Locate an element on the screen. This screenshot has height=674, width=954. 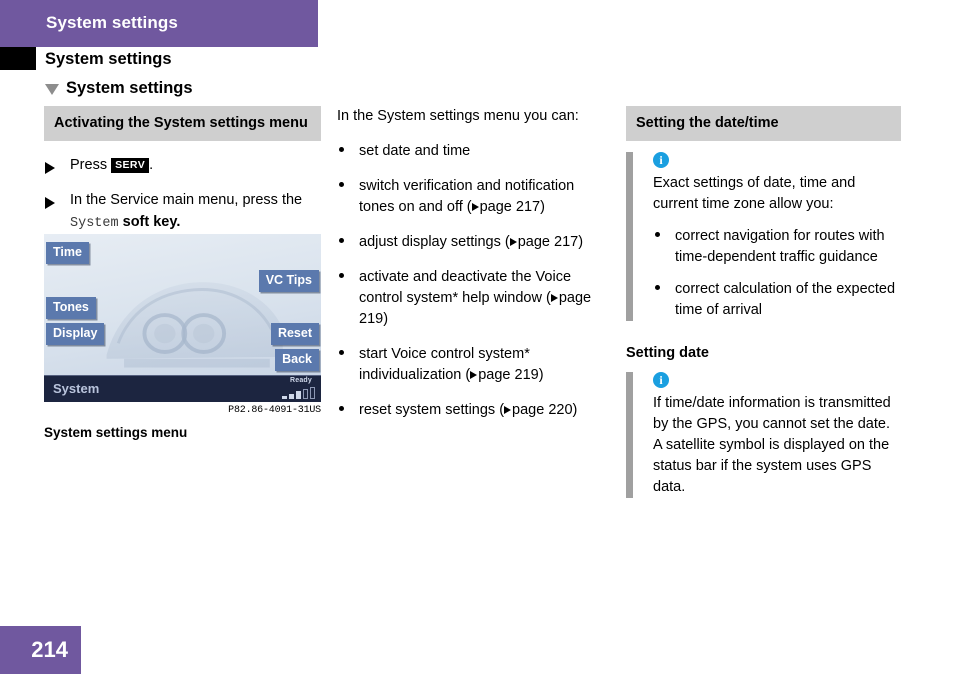
chapter-title: System settings is located at coordinates (108, 59).